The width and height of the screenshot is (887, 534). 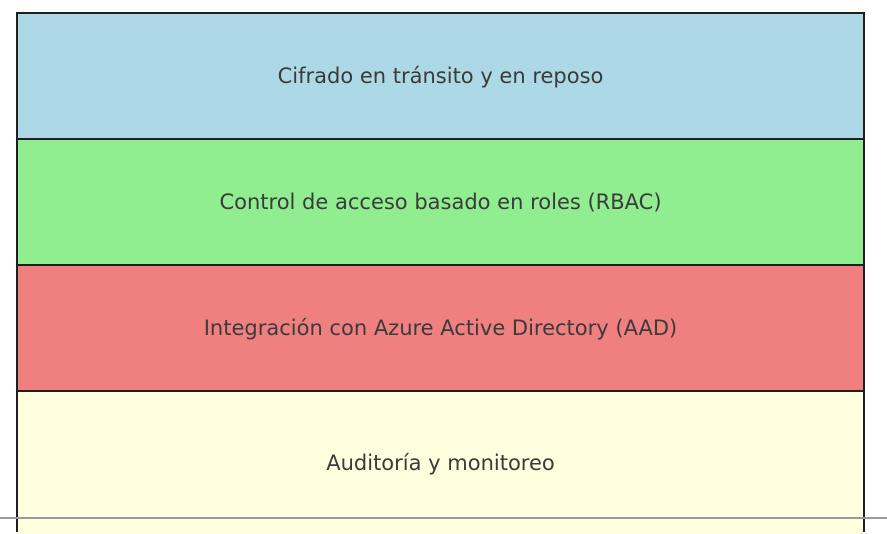 What do you see at coordinates (443, 518) in the screenshot?
I see `bottom-divider` at bounding box center [443, 518].